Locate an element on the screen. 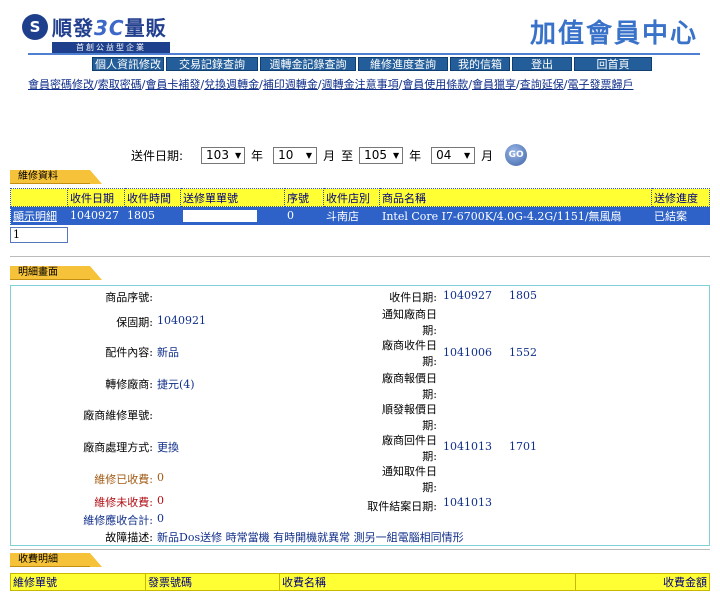 Image resolution: width=720 pixels, height=597 pixels. link-reprint-fund: 補印週轉金 is located at coordinates (290, 84).